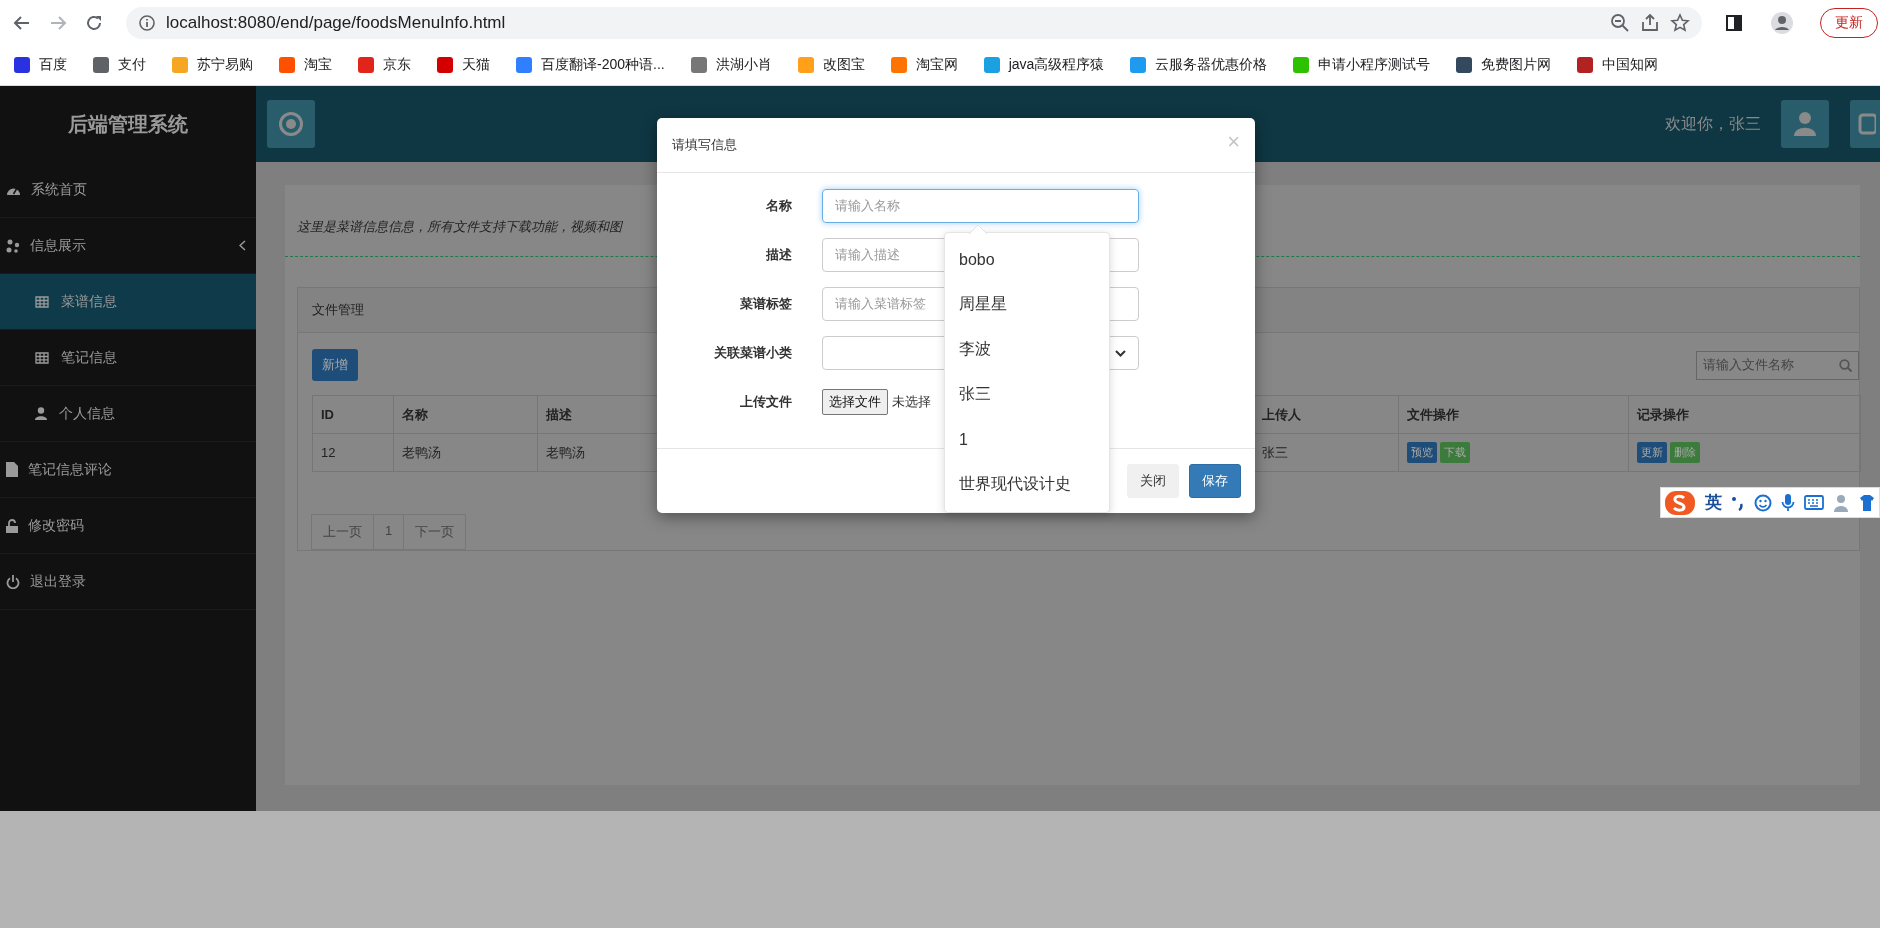 This screenshot has height=928, width=1880. What do you see at coordinates (291, 124) in the screenshot?
I see `target-icon` at bounding box center [291, 124].